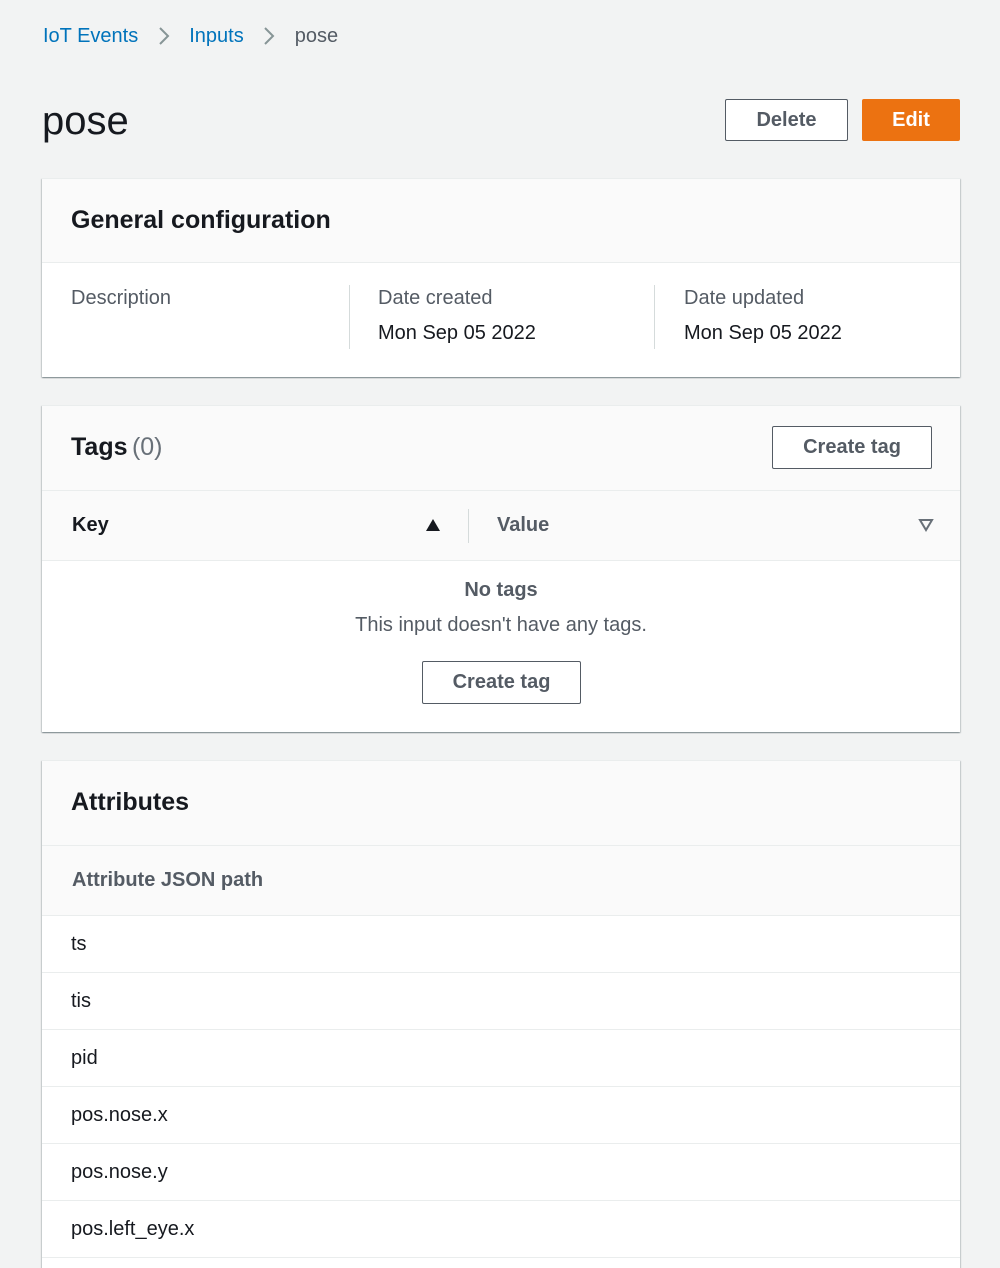 The width and height of the screenshot is (1000, 1268). I want to click on column-header-value: Value, so click(523, 525).